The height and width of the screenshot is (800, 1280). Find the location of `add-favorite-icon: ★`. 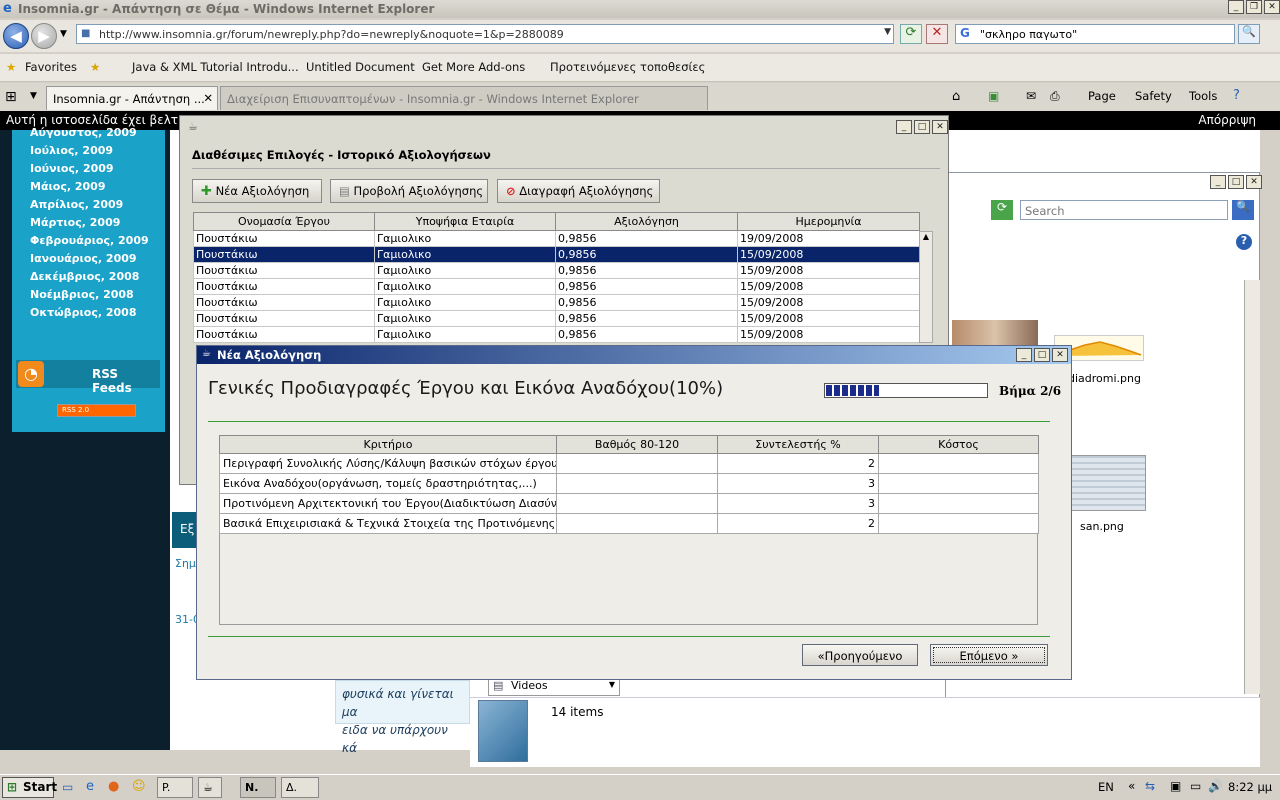

add-favorite-icon: ★ is located at coordinates (95, 67).